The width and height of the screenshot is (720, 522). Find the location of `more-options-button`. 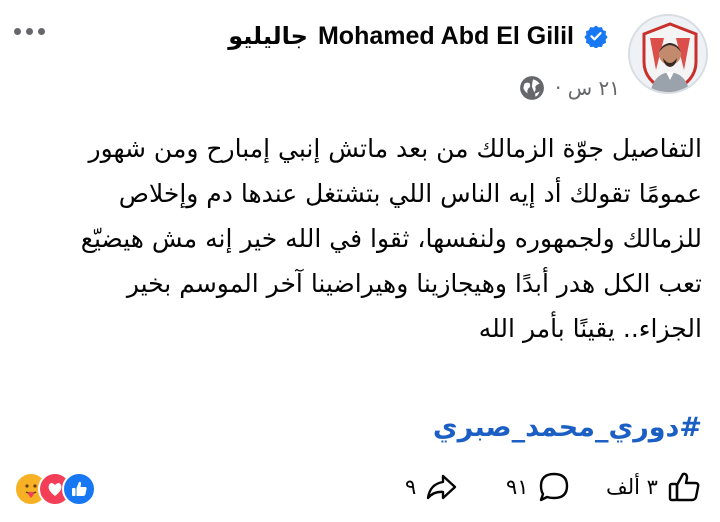

more-options-button is located at coordinates (34, 31).